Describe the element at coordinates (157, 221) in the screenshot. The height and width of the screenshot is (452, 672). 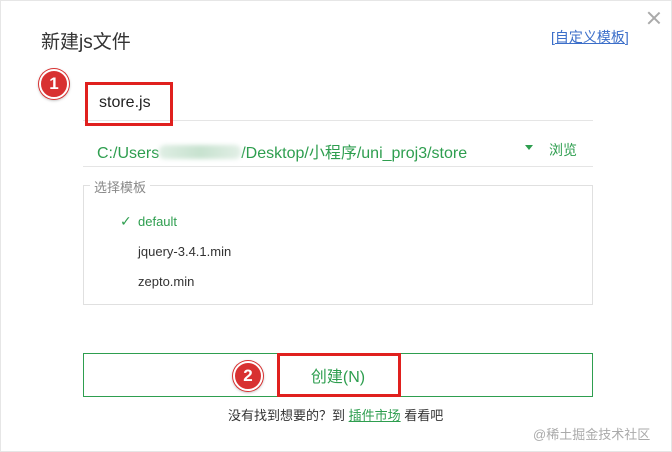
I see `template-item-default: default` at that location.